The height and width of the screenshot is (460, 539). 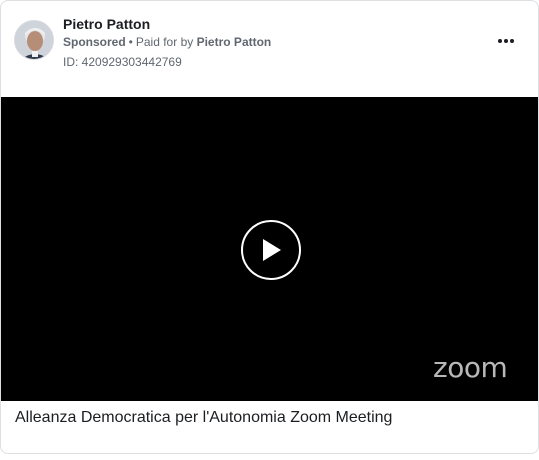 I want to click on sponsored-label: Sponsored, so click(x=94, y=42).